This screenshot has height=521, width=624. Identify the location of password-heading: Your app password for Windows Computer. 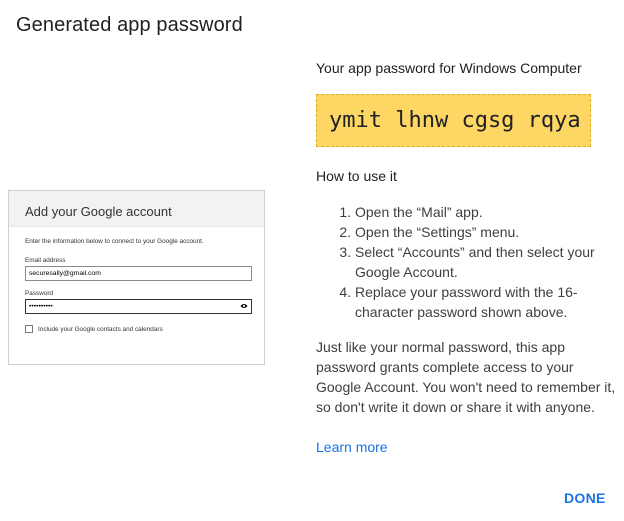
(449, 68).